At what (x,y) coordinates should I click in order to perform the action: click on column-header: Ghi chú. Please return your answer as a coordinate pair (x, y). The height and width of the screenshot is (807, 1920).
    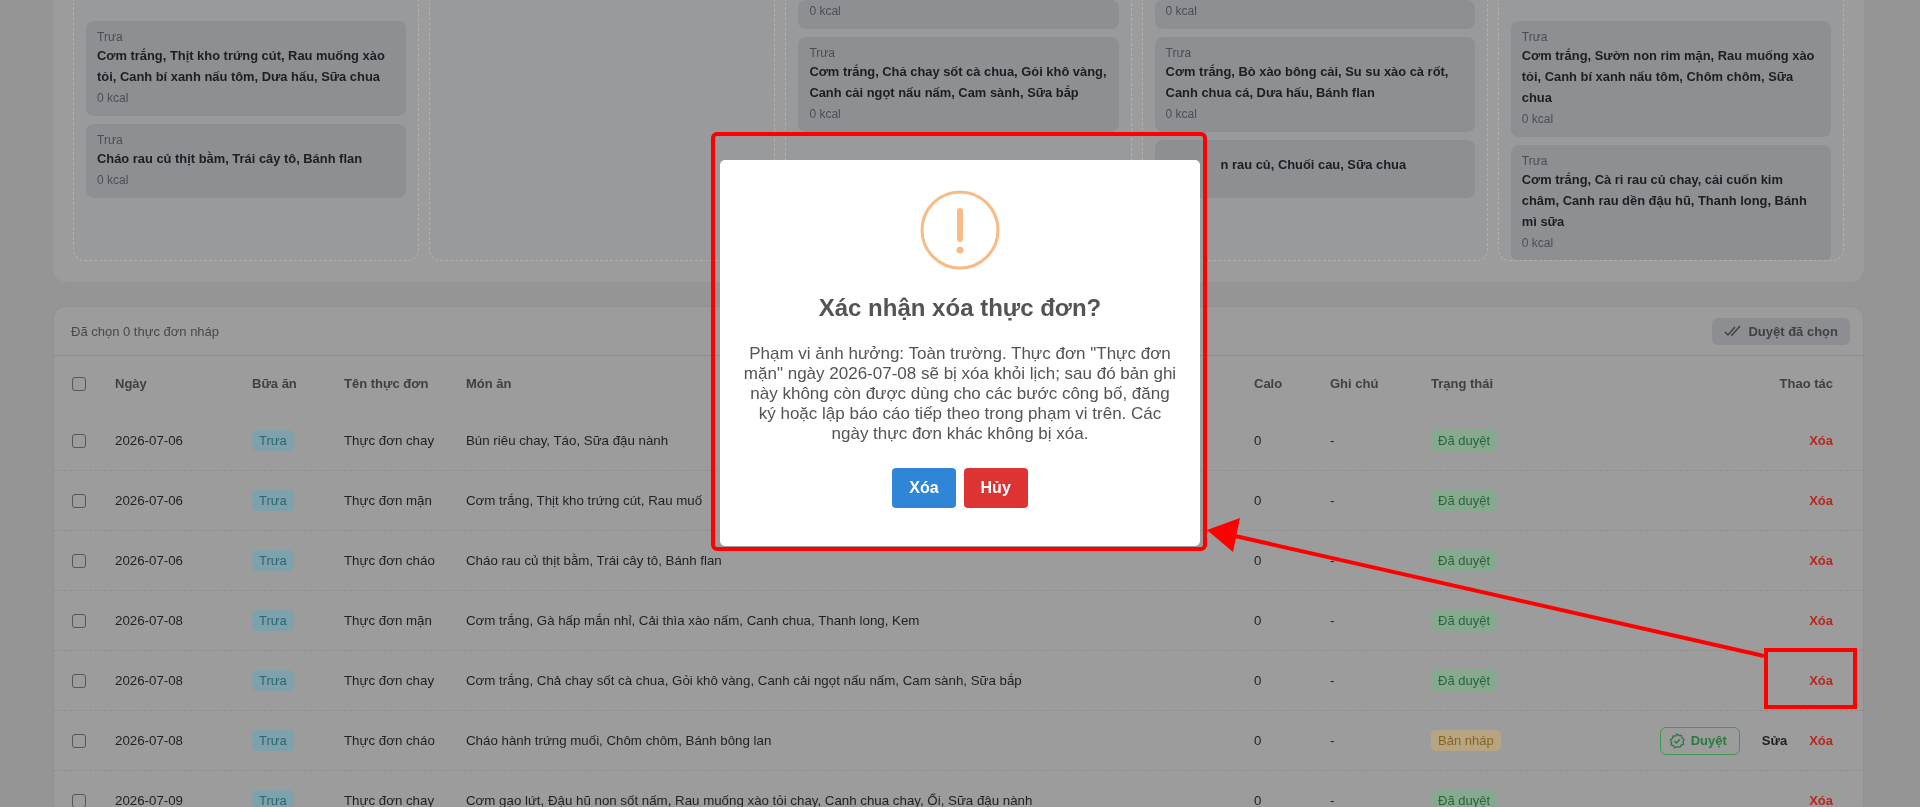
    Looking at the image, I should click on (1354, 383).